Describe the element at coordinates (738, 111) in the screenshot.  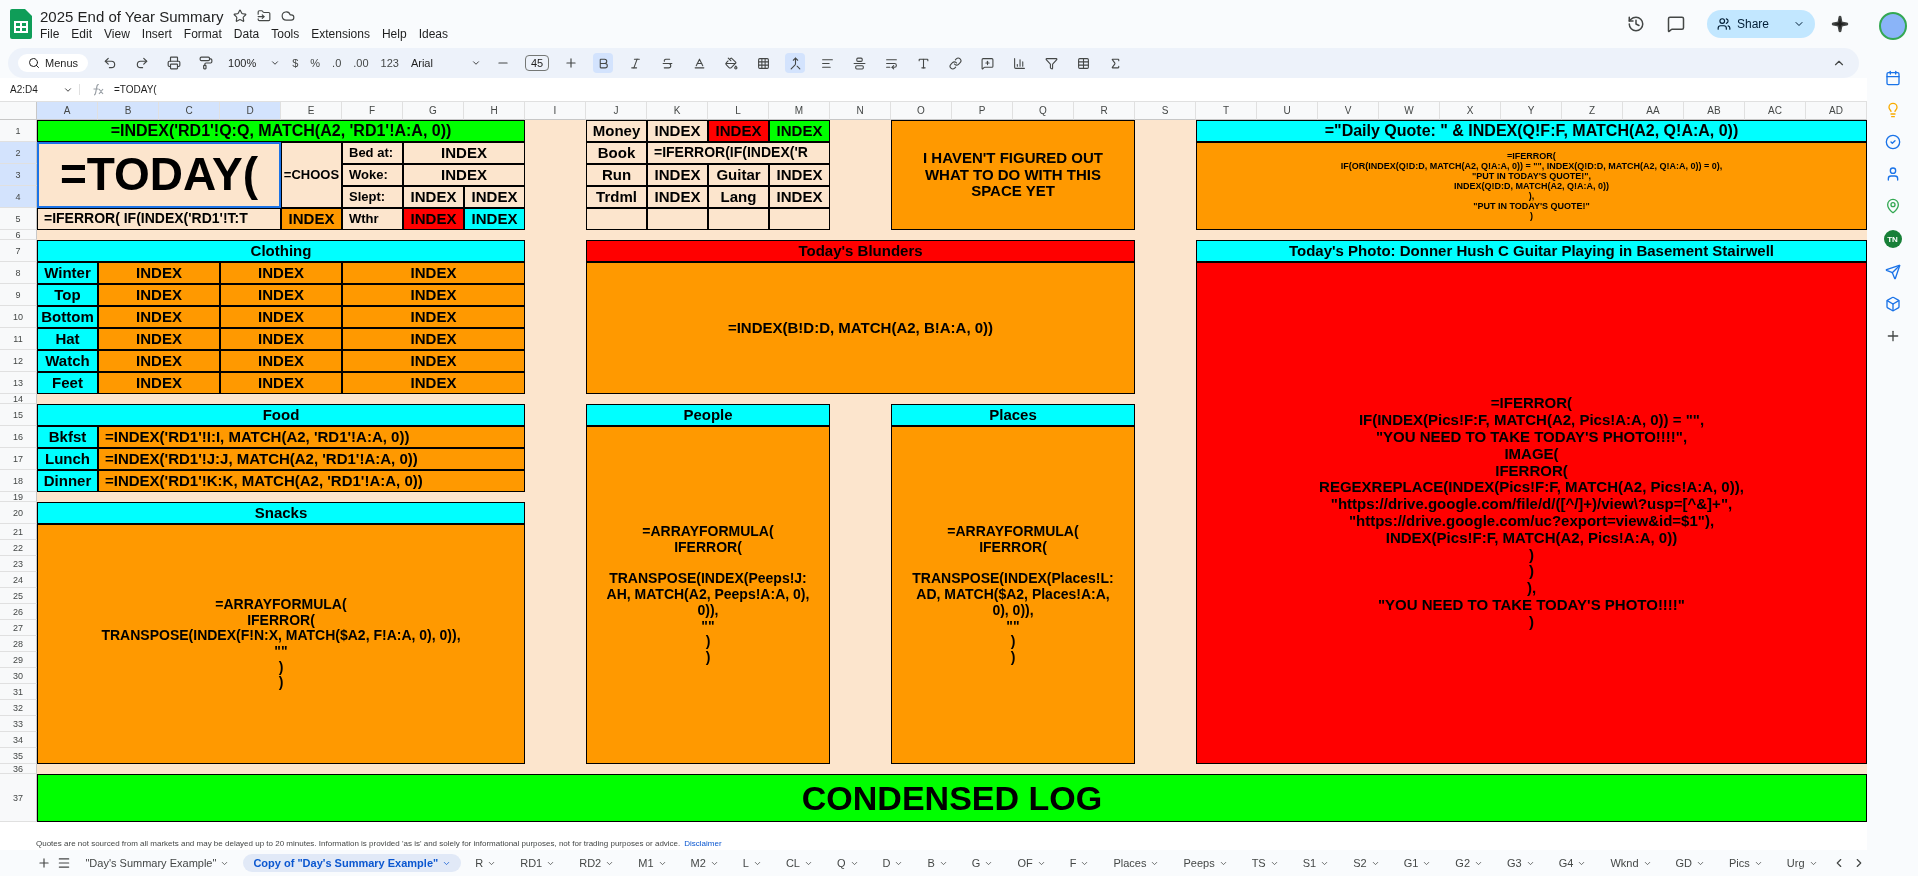
I see `column-header: L` at that location.